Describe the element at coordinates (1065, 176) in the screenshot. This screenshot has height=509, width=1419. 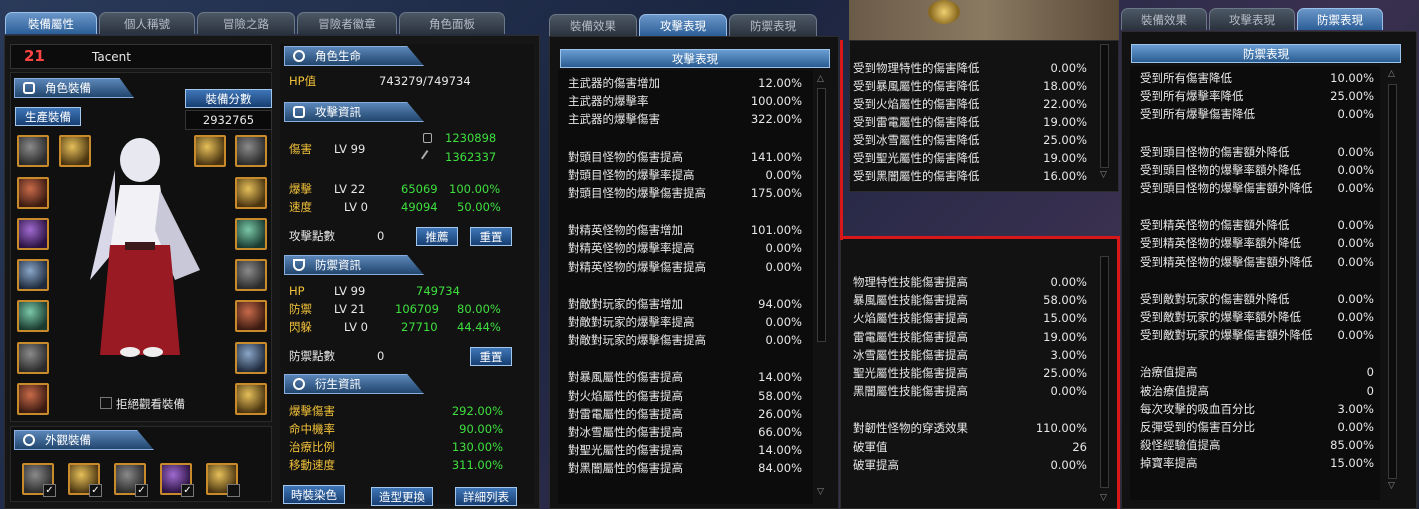
I see `stat-value: 16.00%` at that location.